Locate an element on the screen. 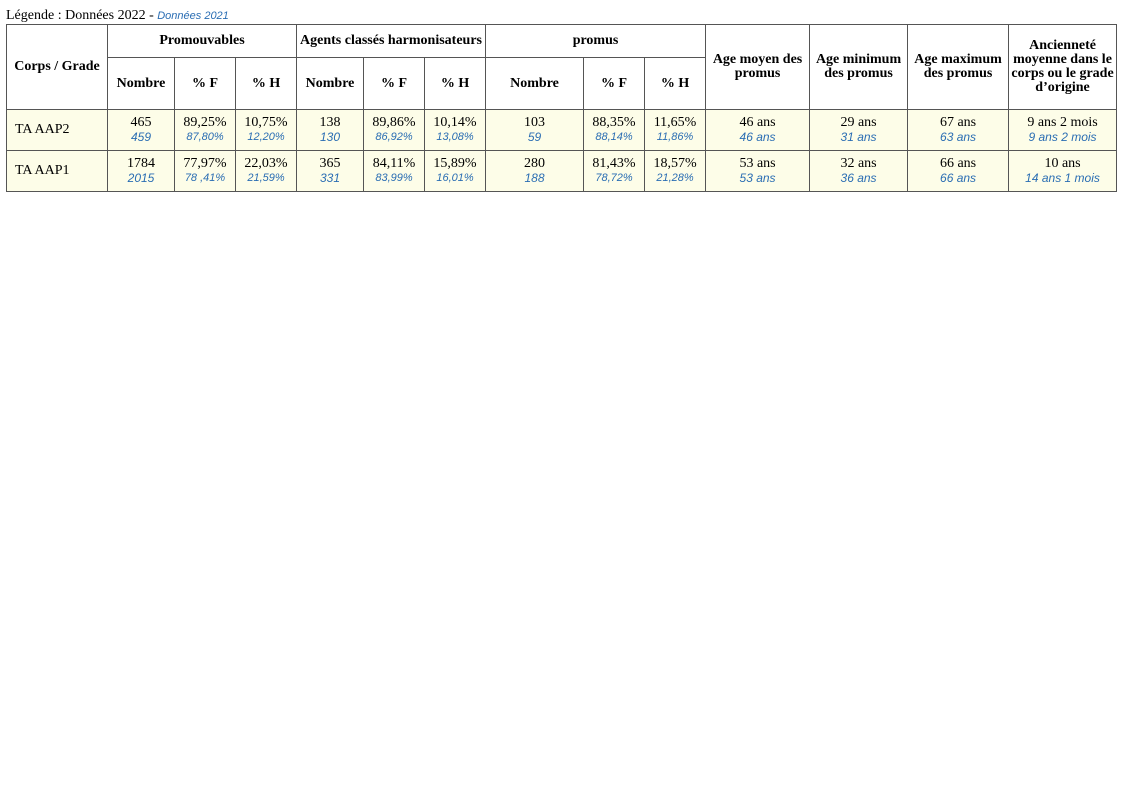 This screenshot has height=794, width=1123. cell-ag-pct-h: 10,14% 13,08% is located at coordinates (455, 130).